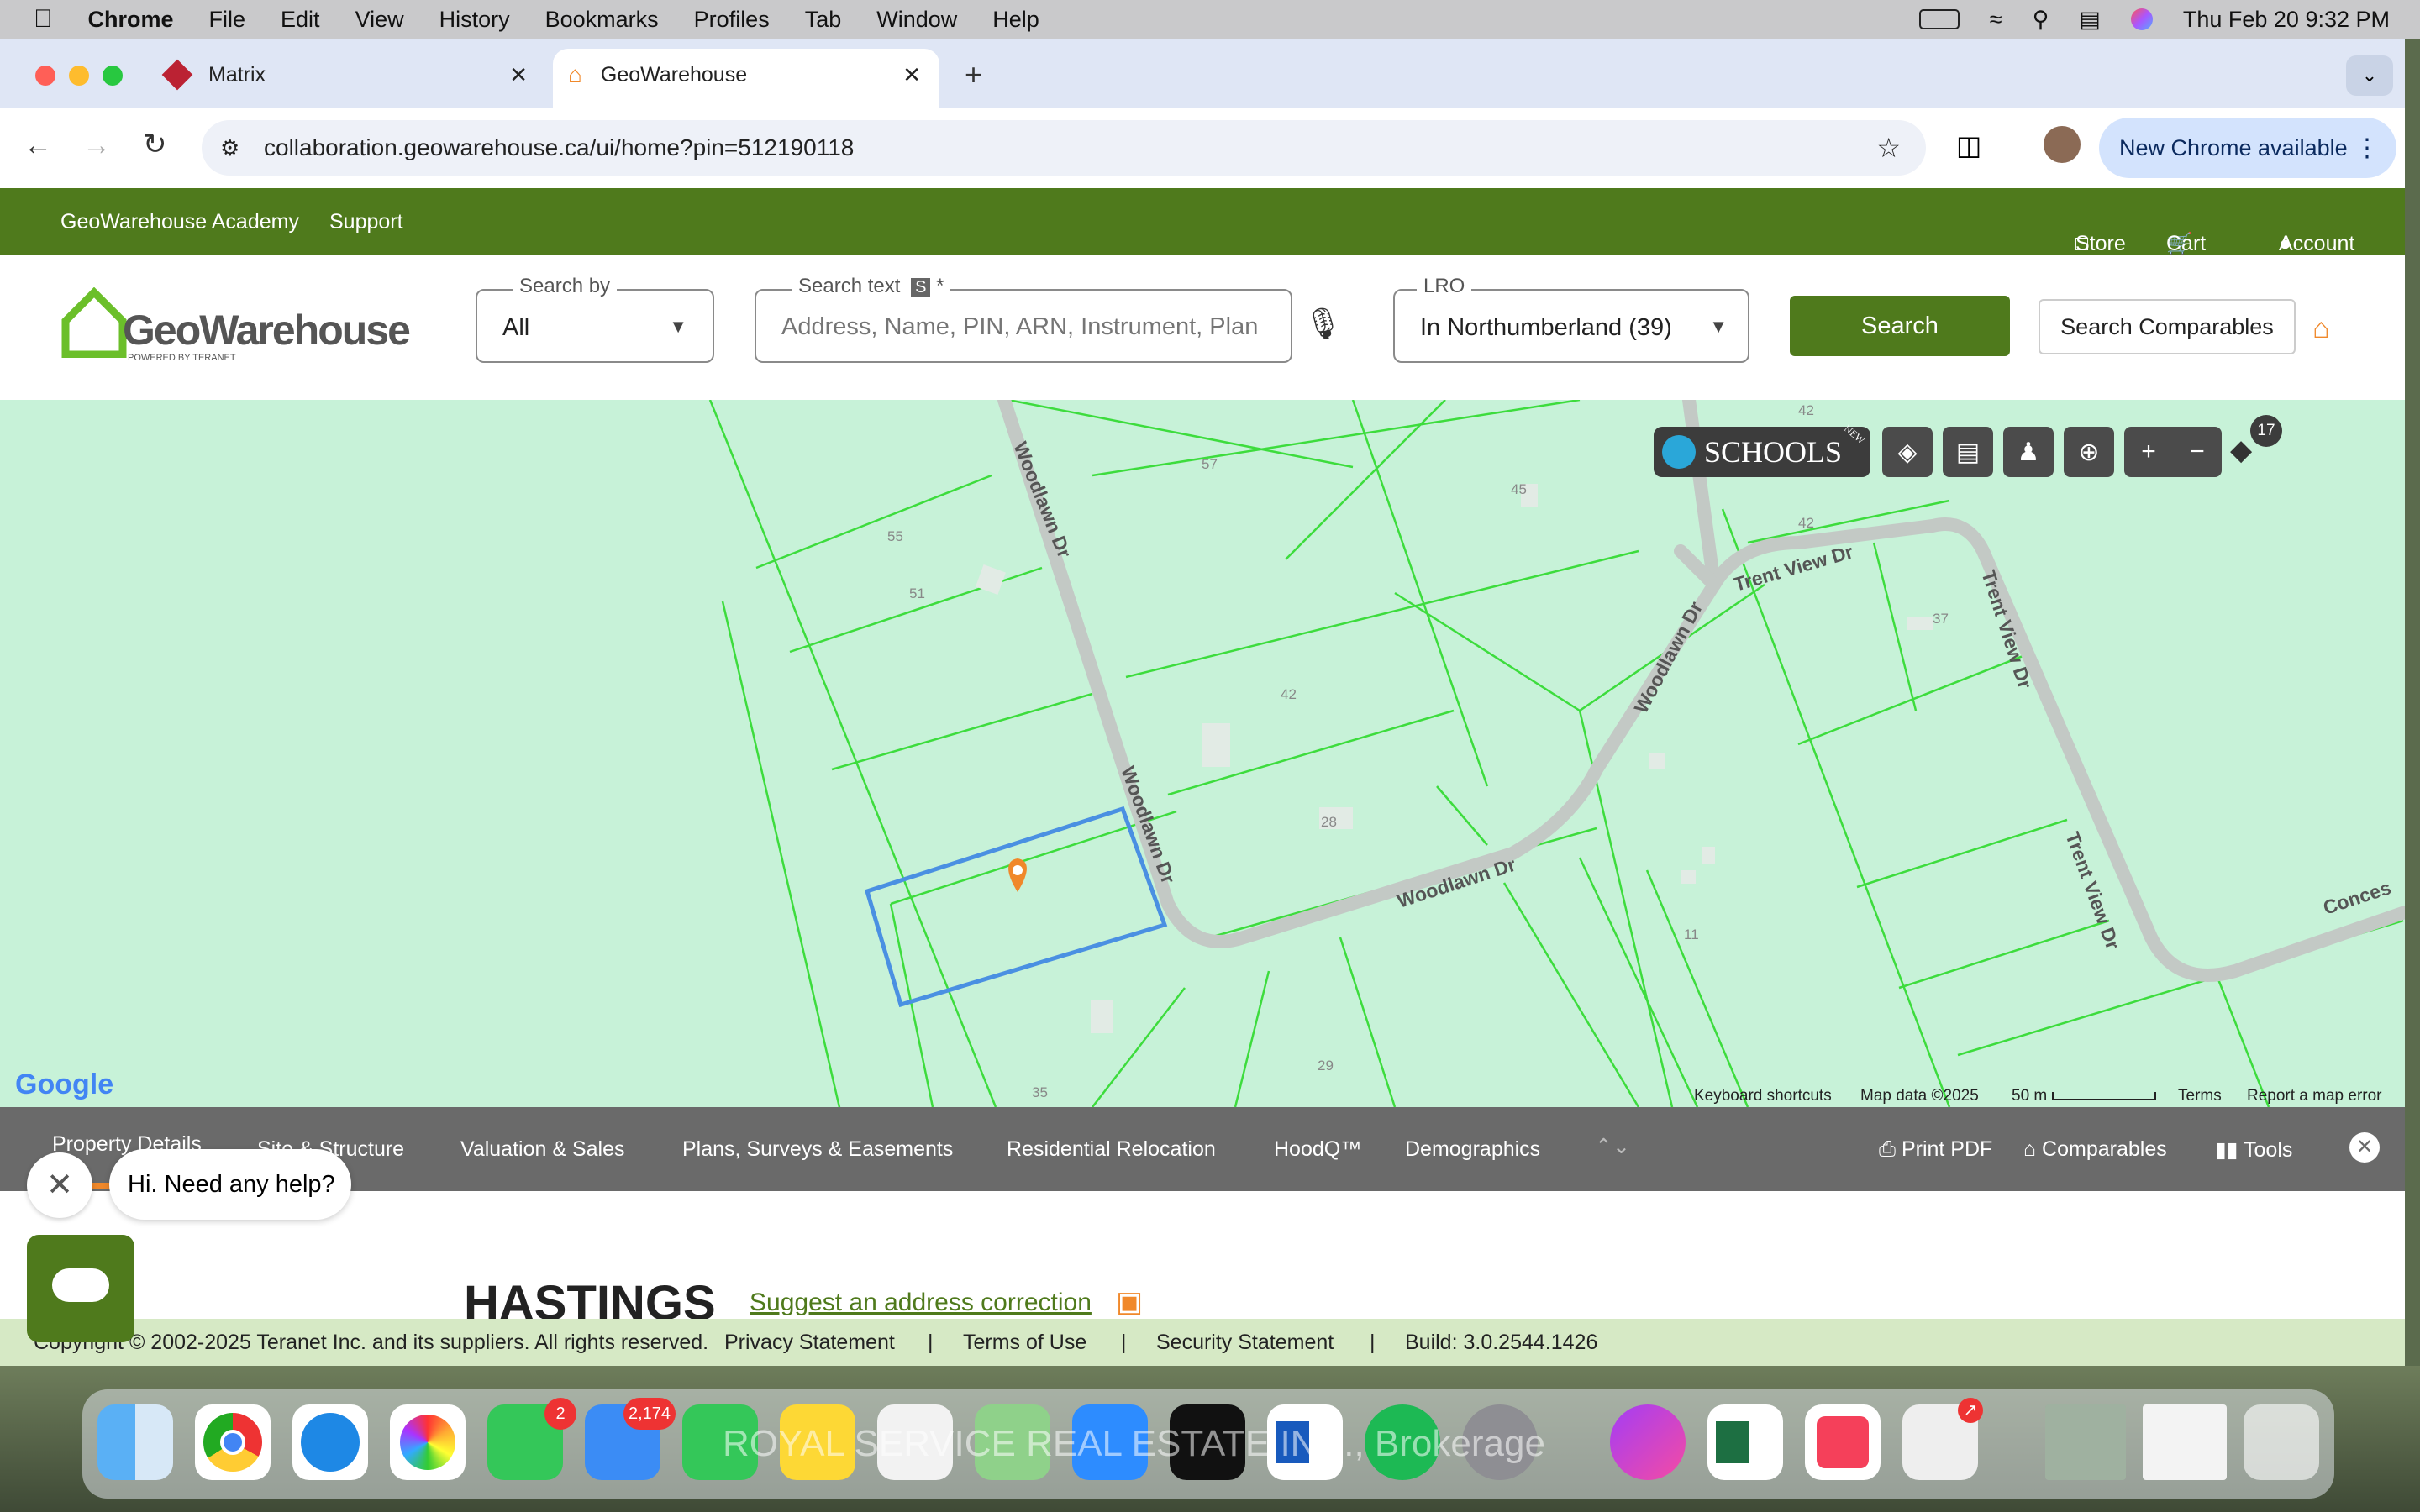 This screenshot has height=1512, width=2420. What do you see at coordinates (229, 148) in the screenshot?
I see `site-info-icon: ⚙` at bounding box center [229, 148].